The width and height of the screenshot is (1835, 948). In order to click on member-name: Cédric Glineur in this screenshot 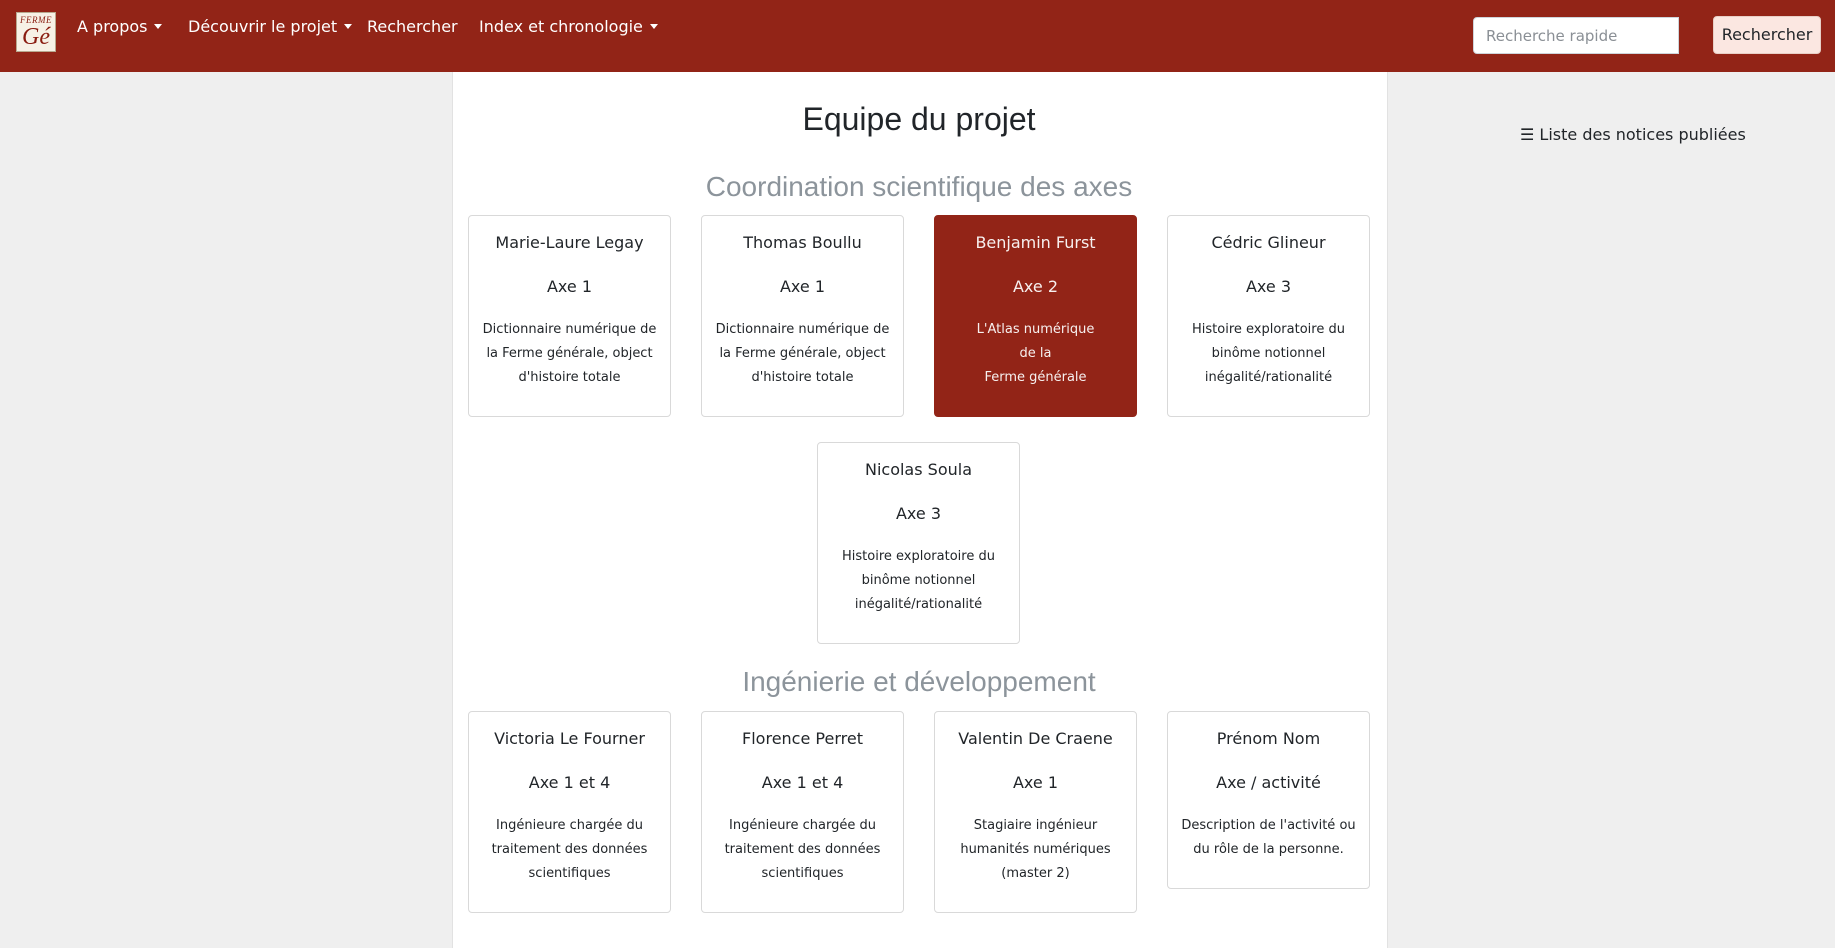, I will do `click(1268, 242)`.